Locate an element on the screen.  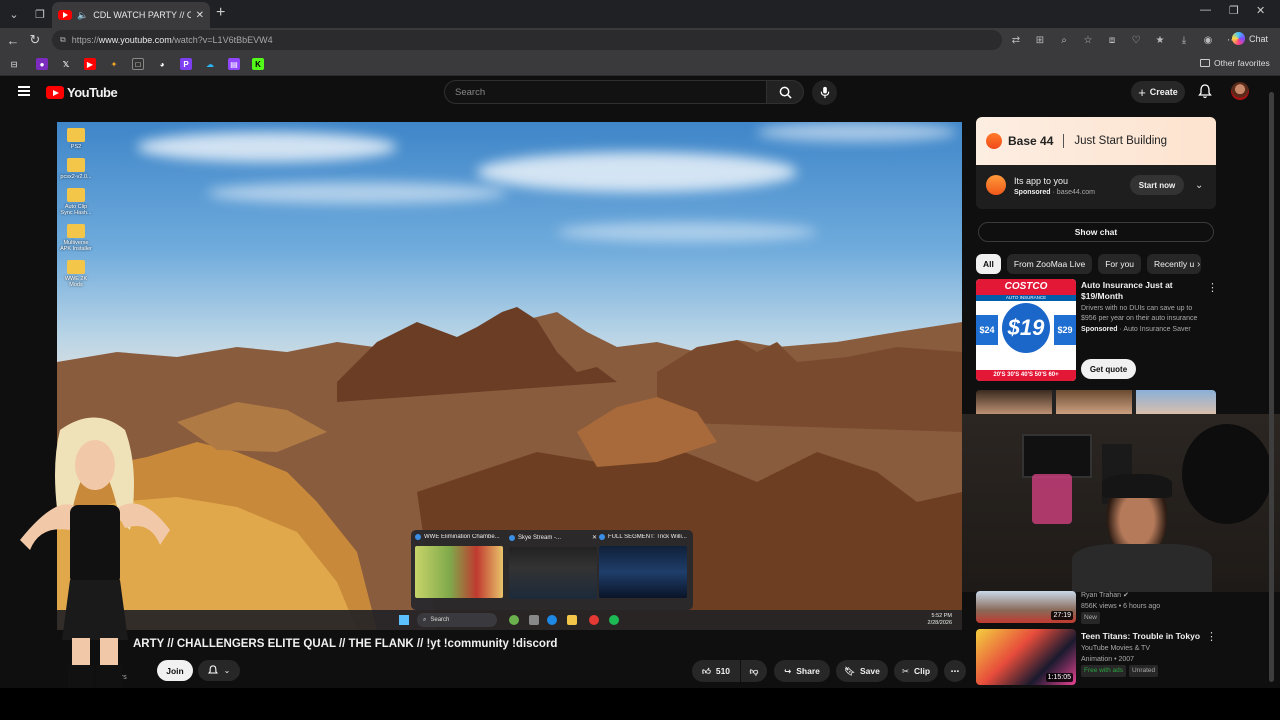
subscribe-notification-button: ⌄ is located at coordinates (219, 670).